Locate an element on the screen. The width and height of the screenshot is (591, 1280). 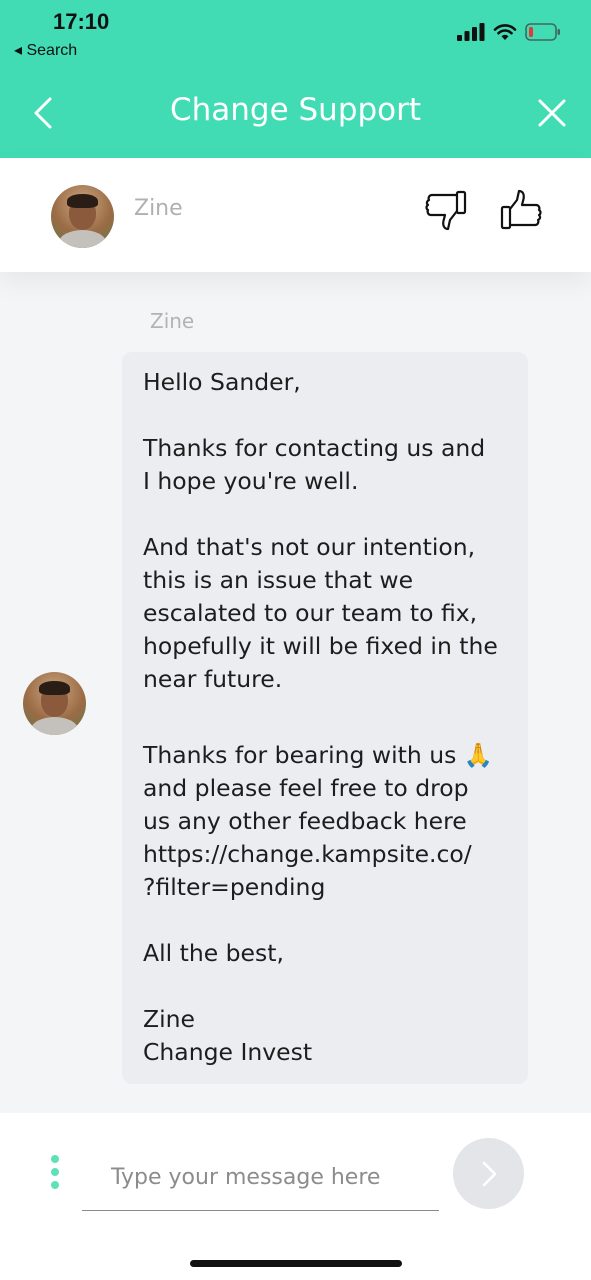
page-title: Change Support is located at coordinates (295, 110).